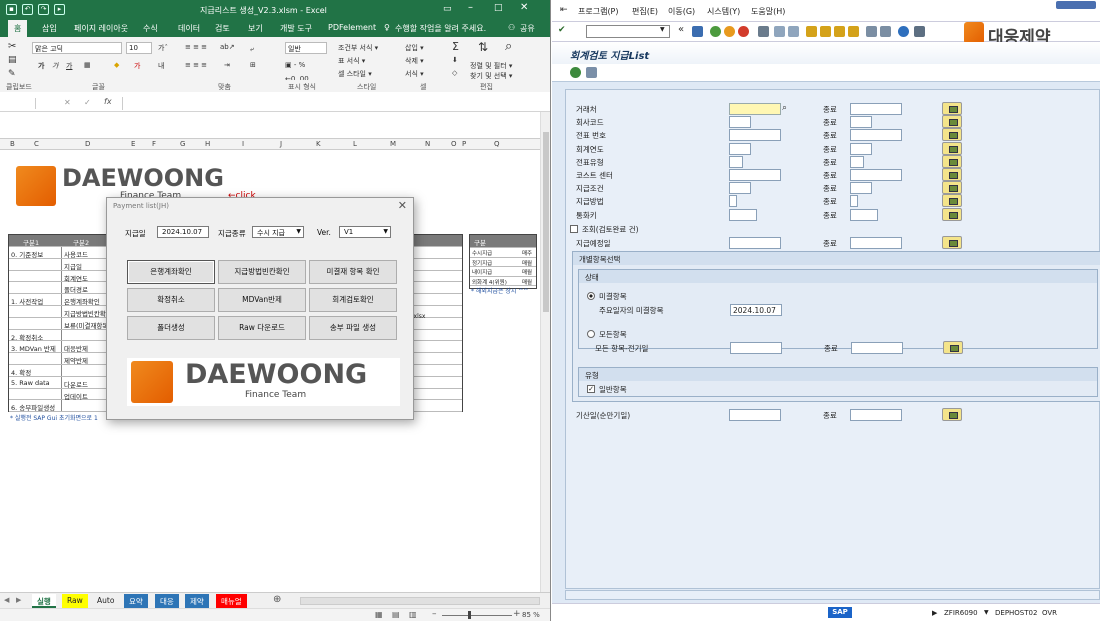  What do you see at coordinates (281, 144) in the screenshot?
I see `column-header: J` at bounding box center [281, 144].